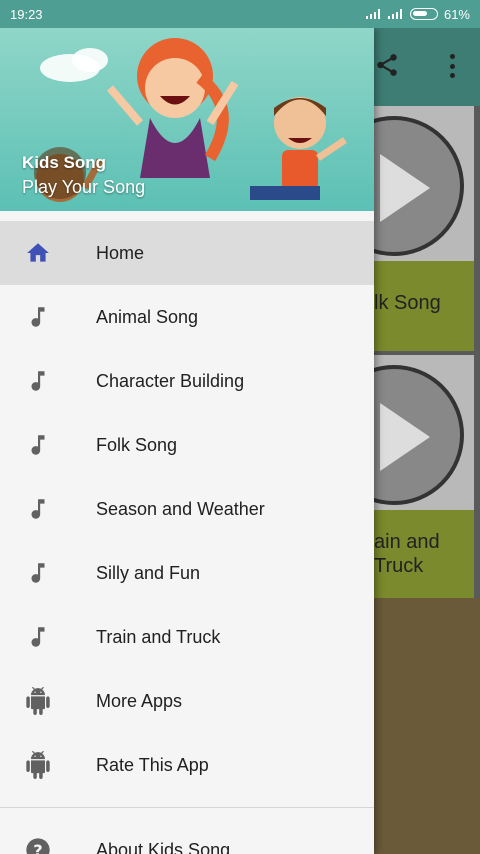 The image size is (480, 854). What do you see at coordinates (424, 555) in the screenshot?
I see `song-card-title: ain and Truck` at bounding box center [424, 555].